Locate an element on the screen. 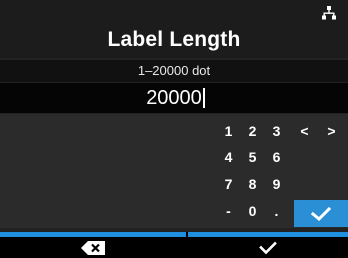 This screenshot has height=258, width=348. value-text: 20000 is located at coordinates (174, 98).